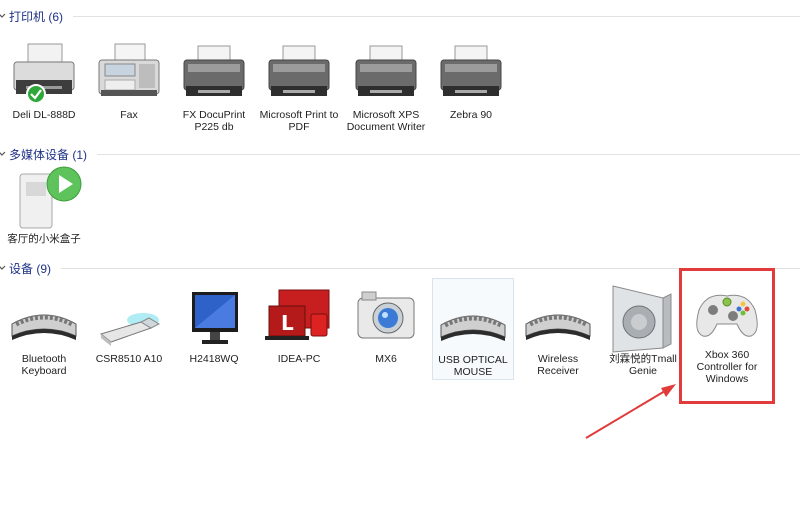 Image resolution: width=800 pixels, height=526 pixels. I want to click on device-item-bluetooth-keyboard: Bluetooth Keyboard, so click(44, 330).